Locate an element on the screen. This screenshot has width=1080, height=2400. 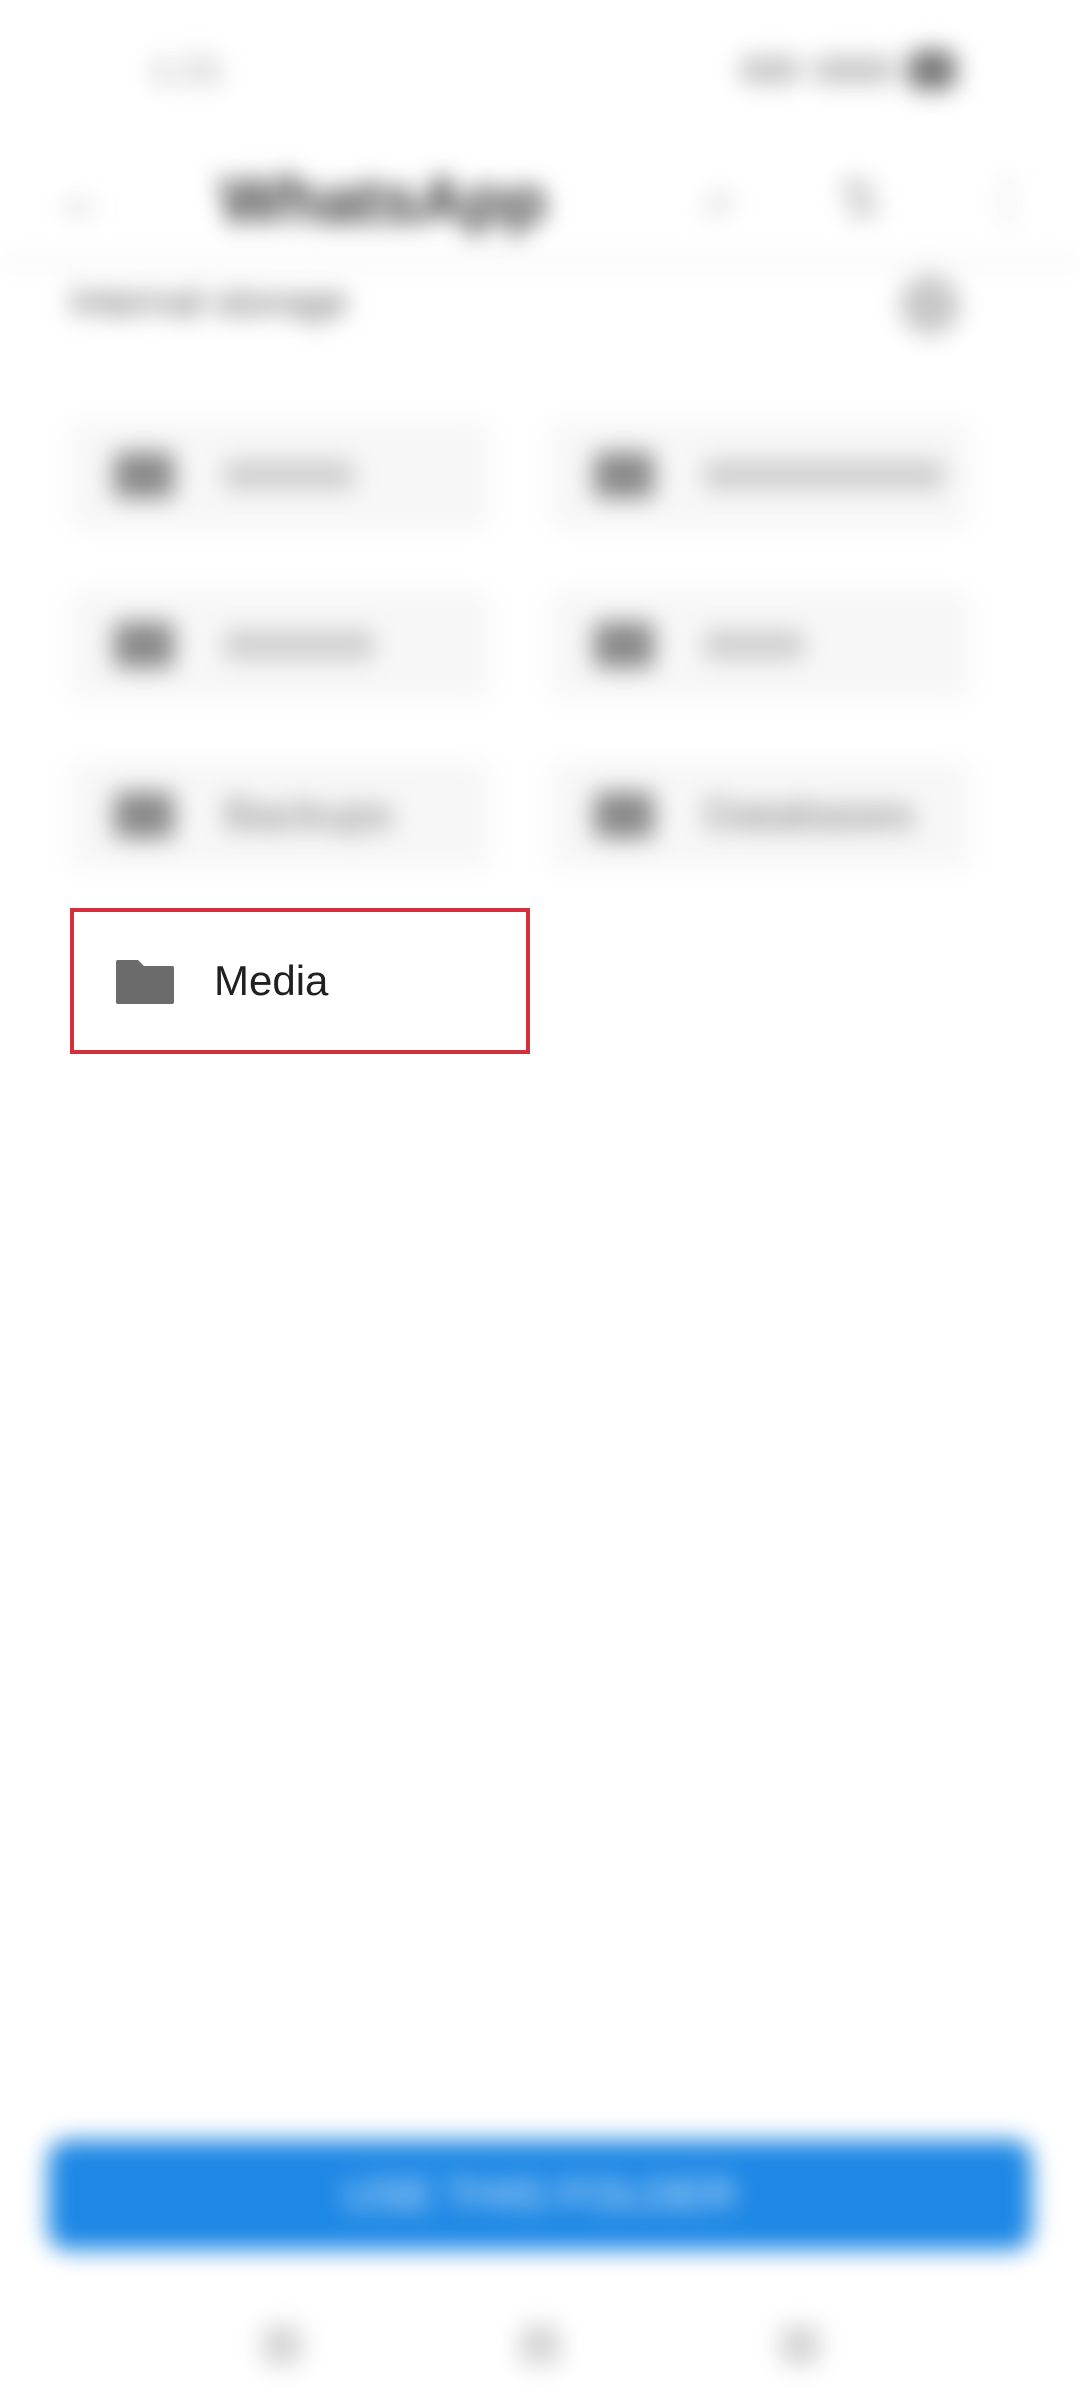
home-icon is located at coordinates (540, 2345).